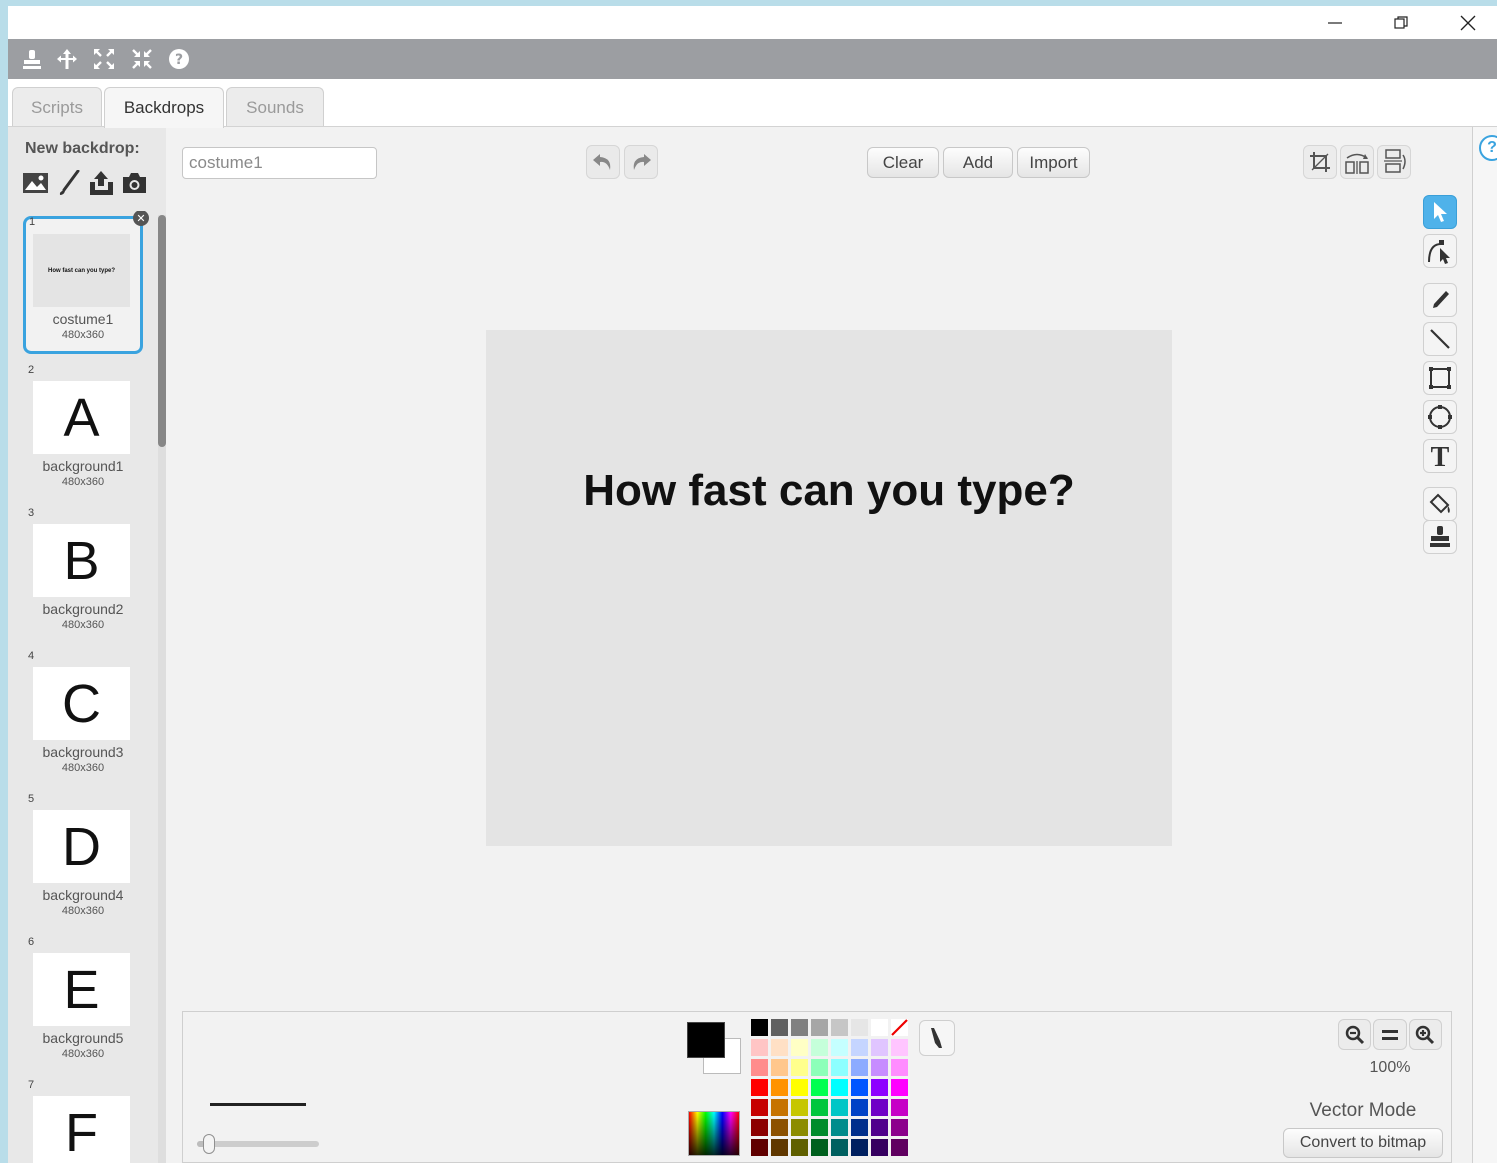 This screenshot has height=1163, width=1497. I want to click on duplicate-tool, so click(1440, 537).